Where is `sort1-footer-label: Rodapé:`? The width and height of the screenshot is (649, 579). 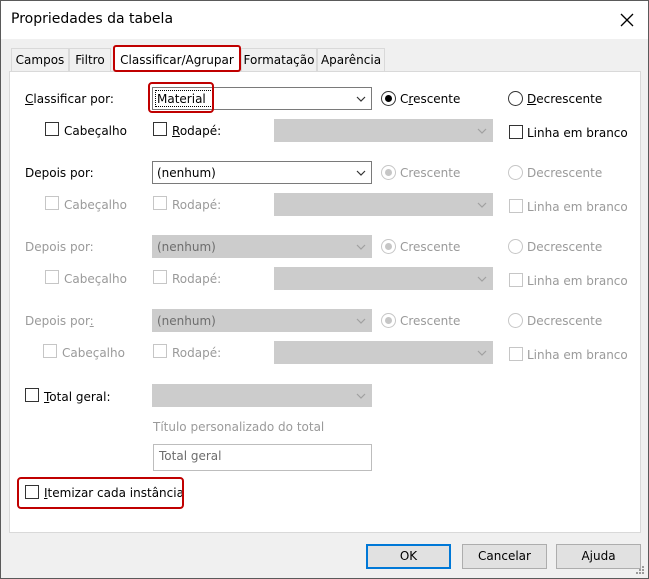 sort1-footer-label: Rodapé: is located at coordinates (197, 131).